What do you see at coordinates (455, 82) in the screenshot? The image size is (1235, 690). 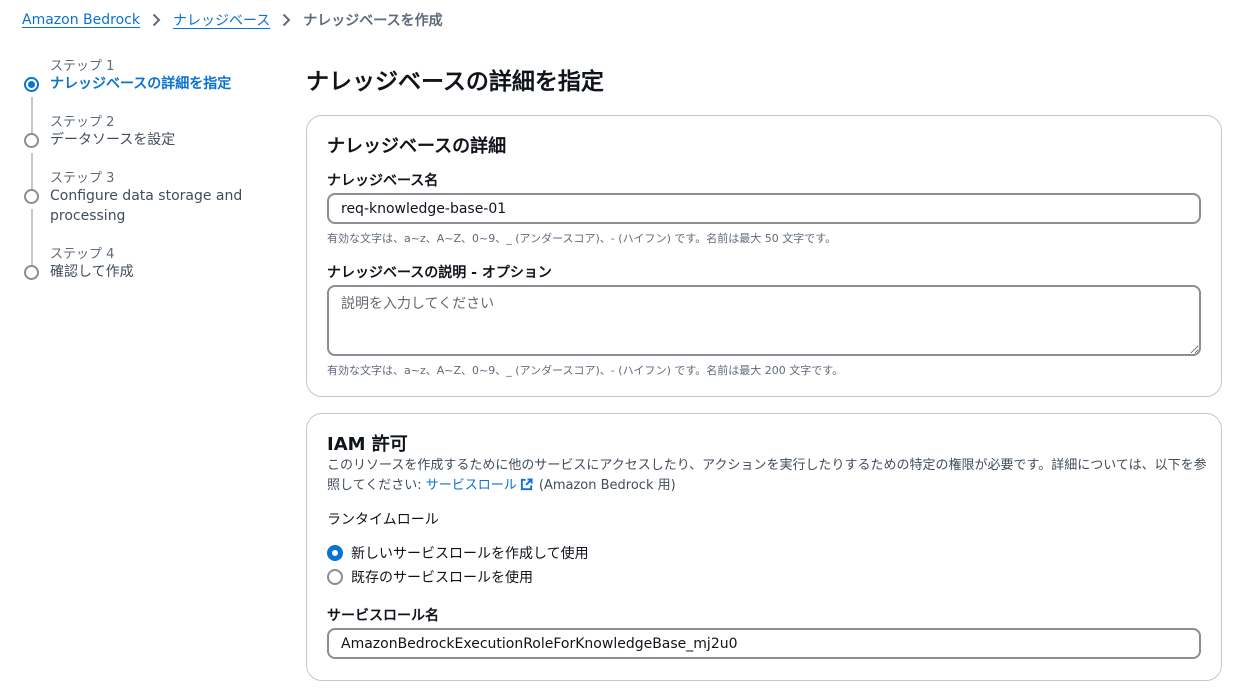 I see `page-title: ナレッジベースの詳細を指定` at bounding box center [455, 82].